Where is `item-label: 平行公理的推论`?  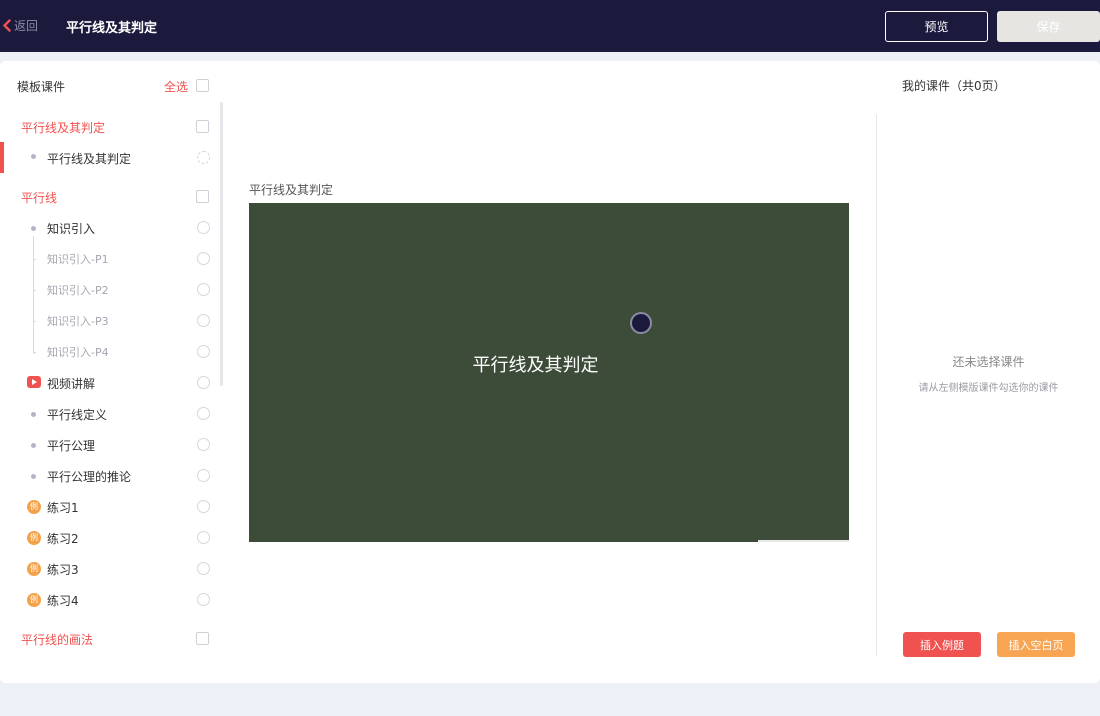 item-label: 平行公理的推论 is located at coordinates (89, 477).